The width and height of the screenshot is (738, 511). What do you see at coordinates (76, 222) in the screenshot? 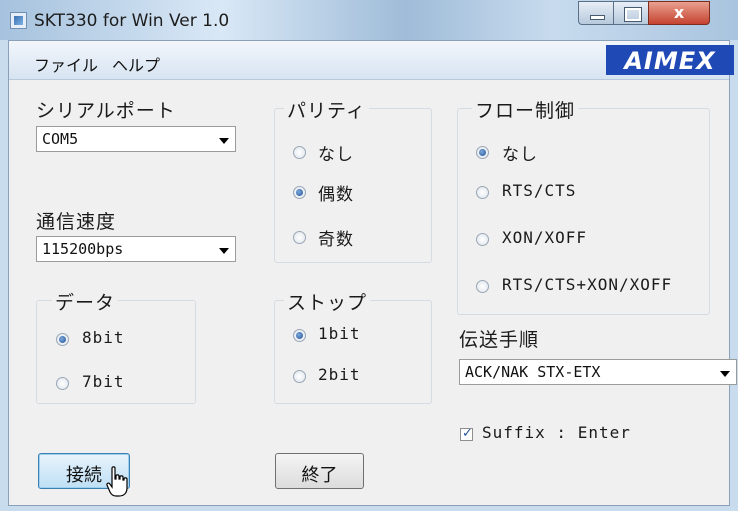
I see `baud-rate-label: 通信速度` at bounding box center [76, 222].